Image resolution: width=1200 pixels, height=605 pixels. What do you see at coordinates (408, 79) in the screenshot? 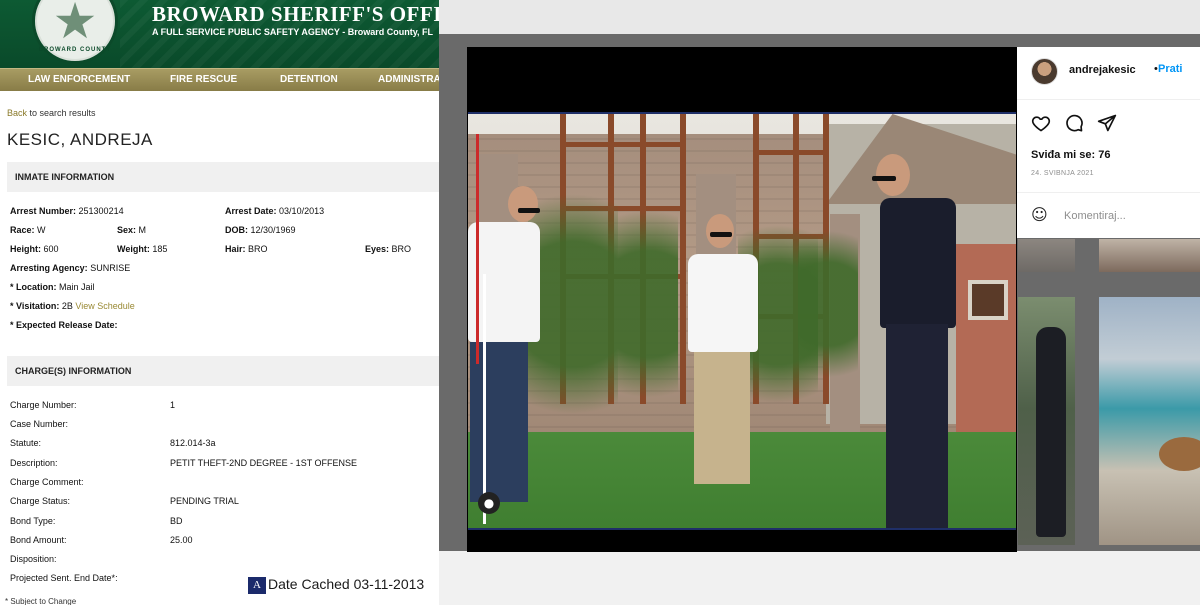
I see `nav-administration: ADMINISTRA` at bounding box center [408, 79].